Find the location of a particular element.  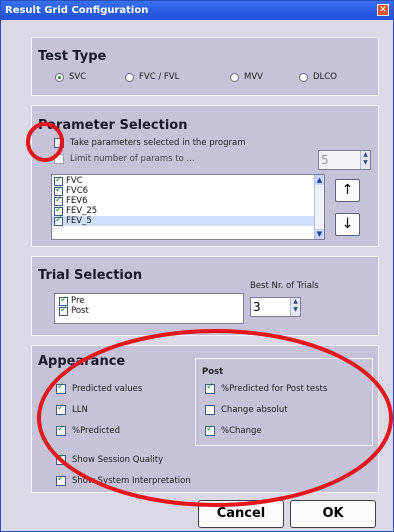

radio-fvc-icon is located at coordinates (129, 77).